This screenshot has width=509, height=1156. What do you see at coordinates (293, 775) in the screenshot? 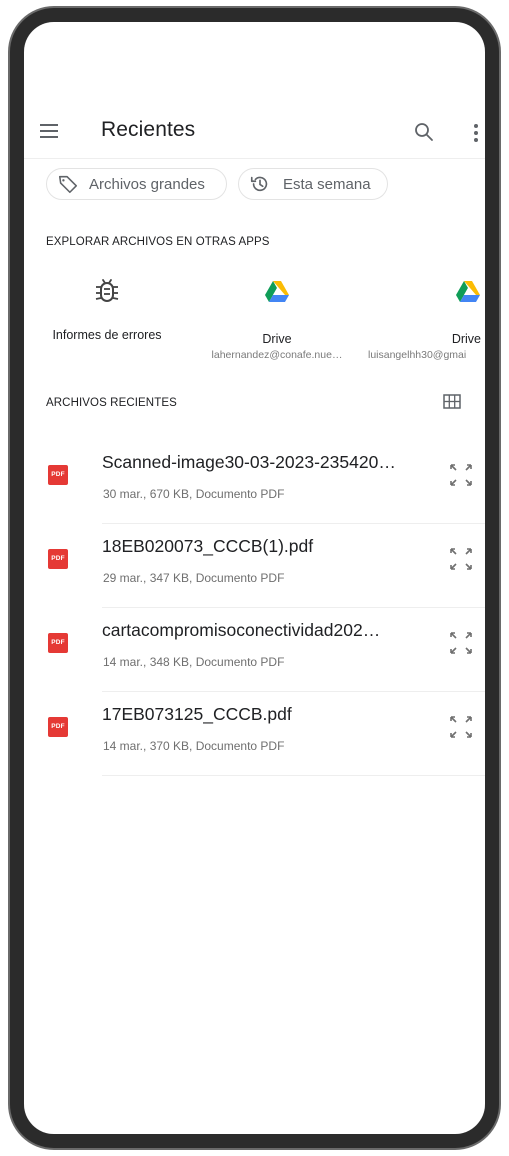
I see `row-divider` at bounding box center [293, 775].